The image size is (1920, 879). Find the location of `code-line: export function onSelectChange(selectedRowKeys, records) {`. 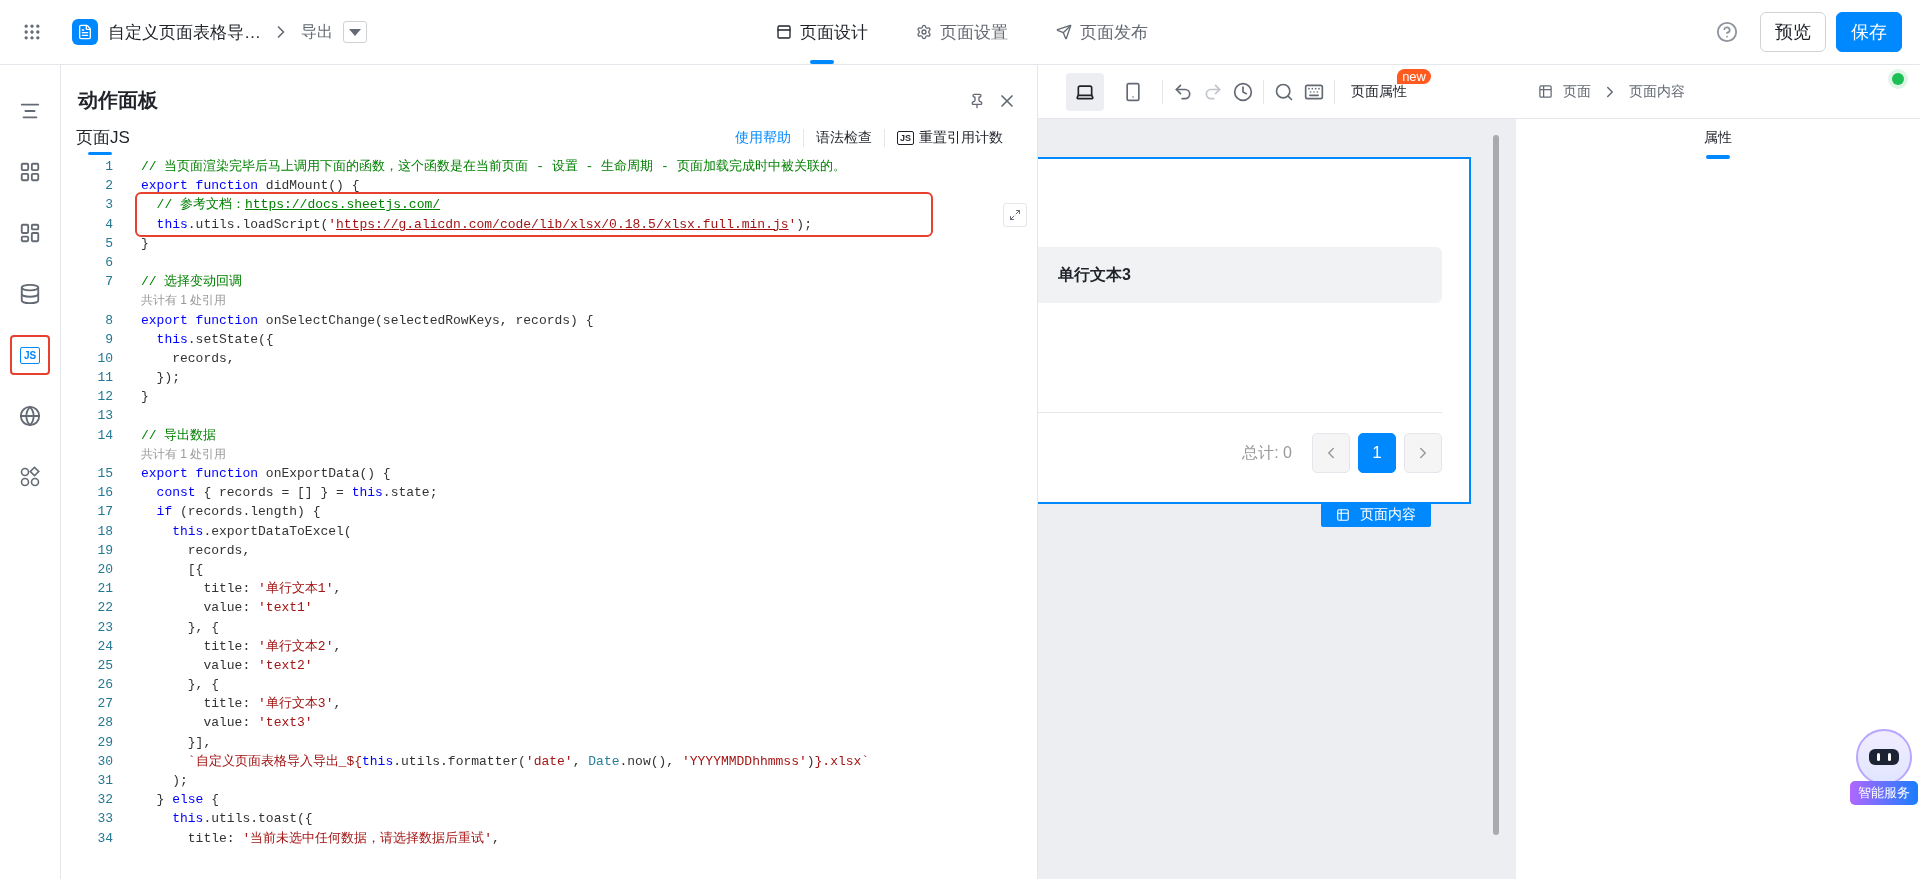

code-line: export function onSelectChange(selectedRowKeys, records) { is located at coordinates (367, 320).